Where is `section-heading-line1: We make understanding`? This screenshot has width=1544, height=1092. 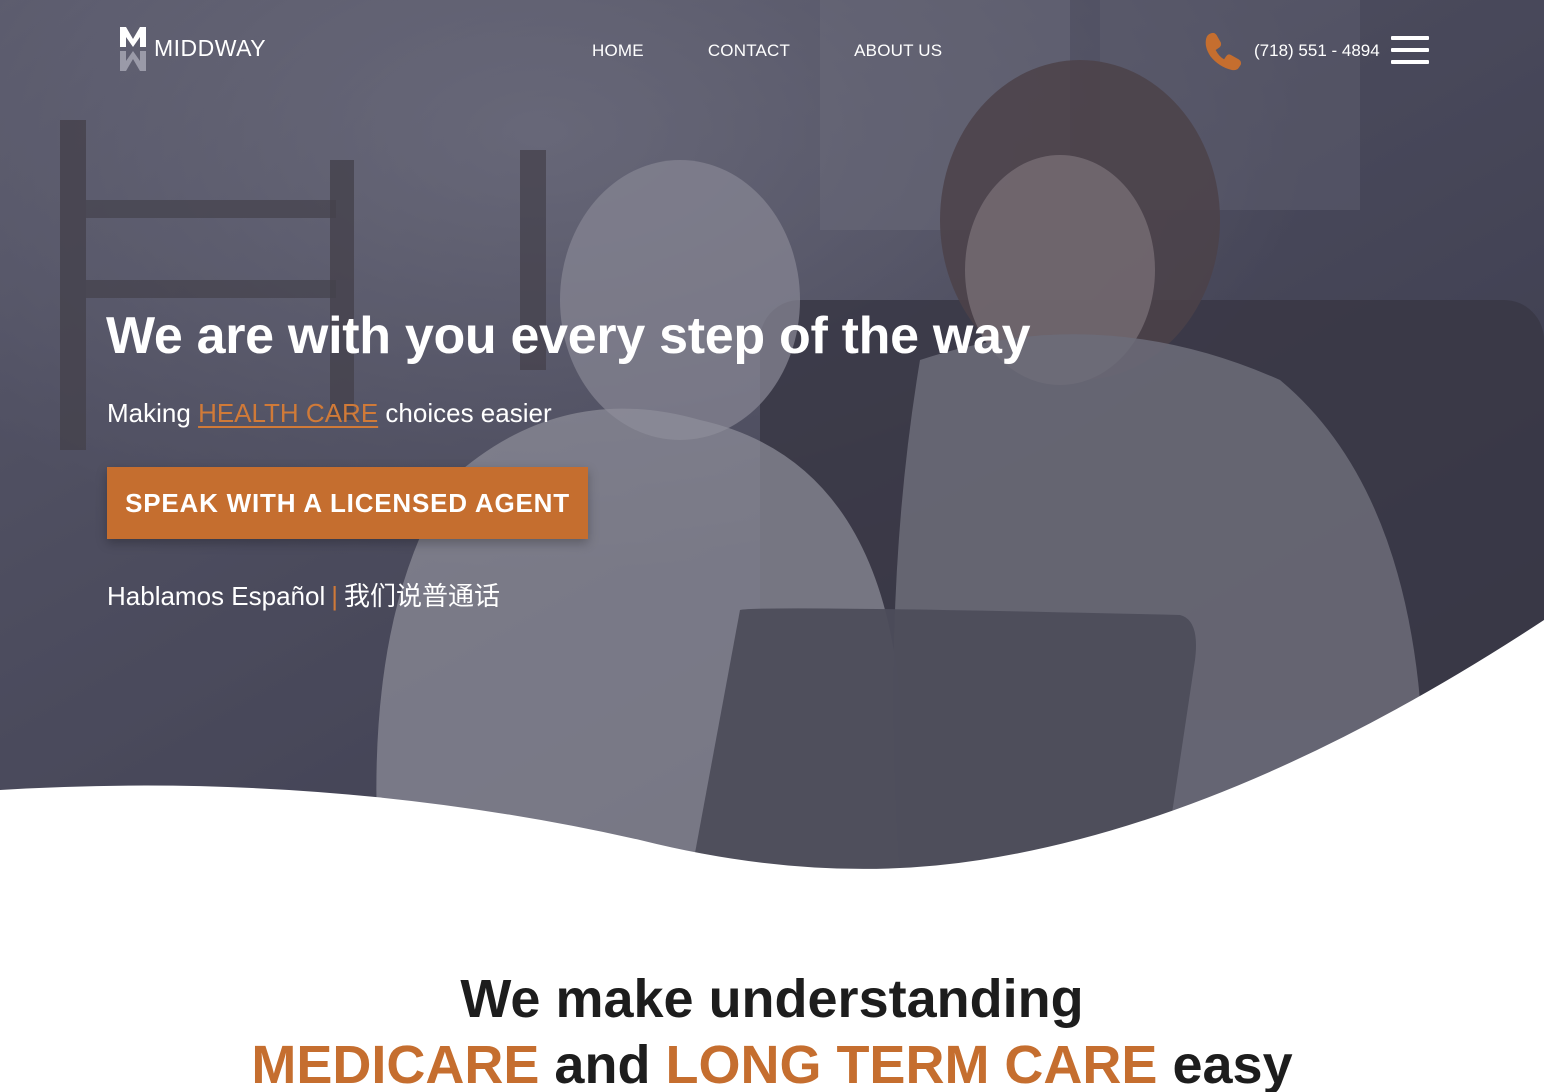
section-heading-line1: We make understanding is located at coordinates (772, 999).